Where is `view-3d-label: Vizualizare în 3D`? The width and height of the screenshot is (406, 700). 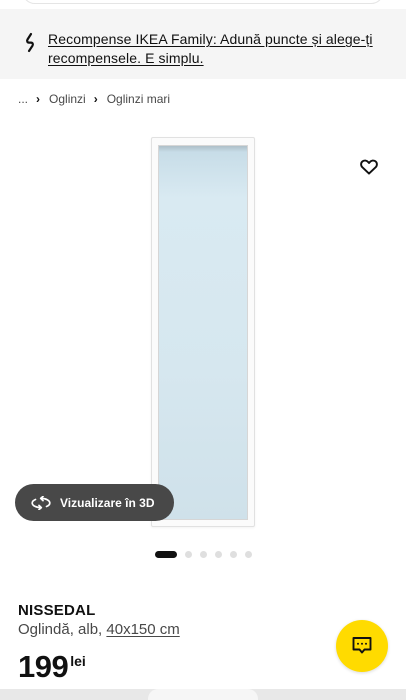
view-3d-label: Vizualizare în 3D is located at coordinates (107, 502).